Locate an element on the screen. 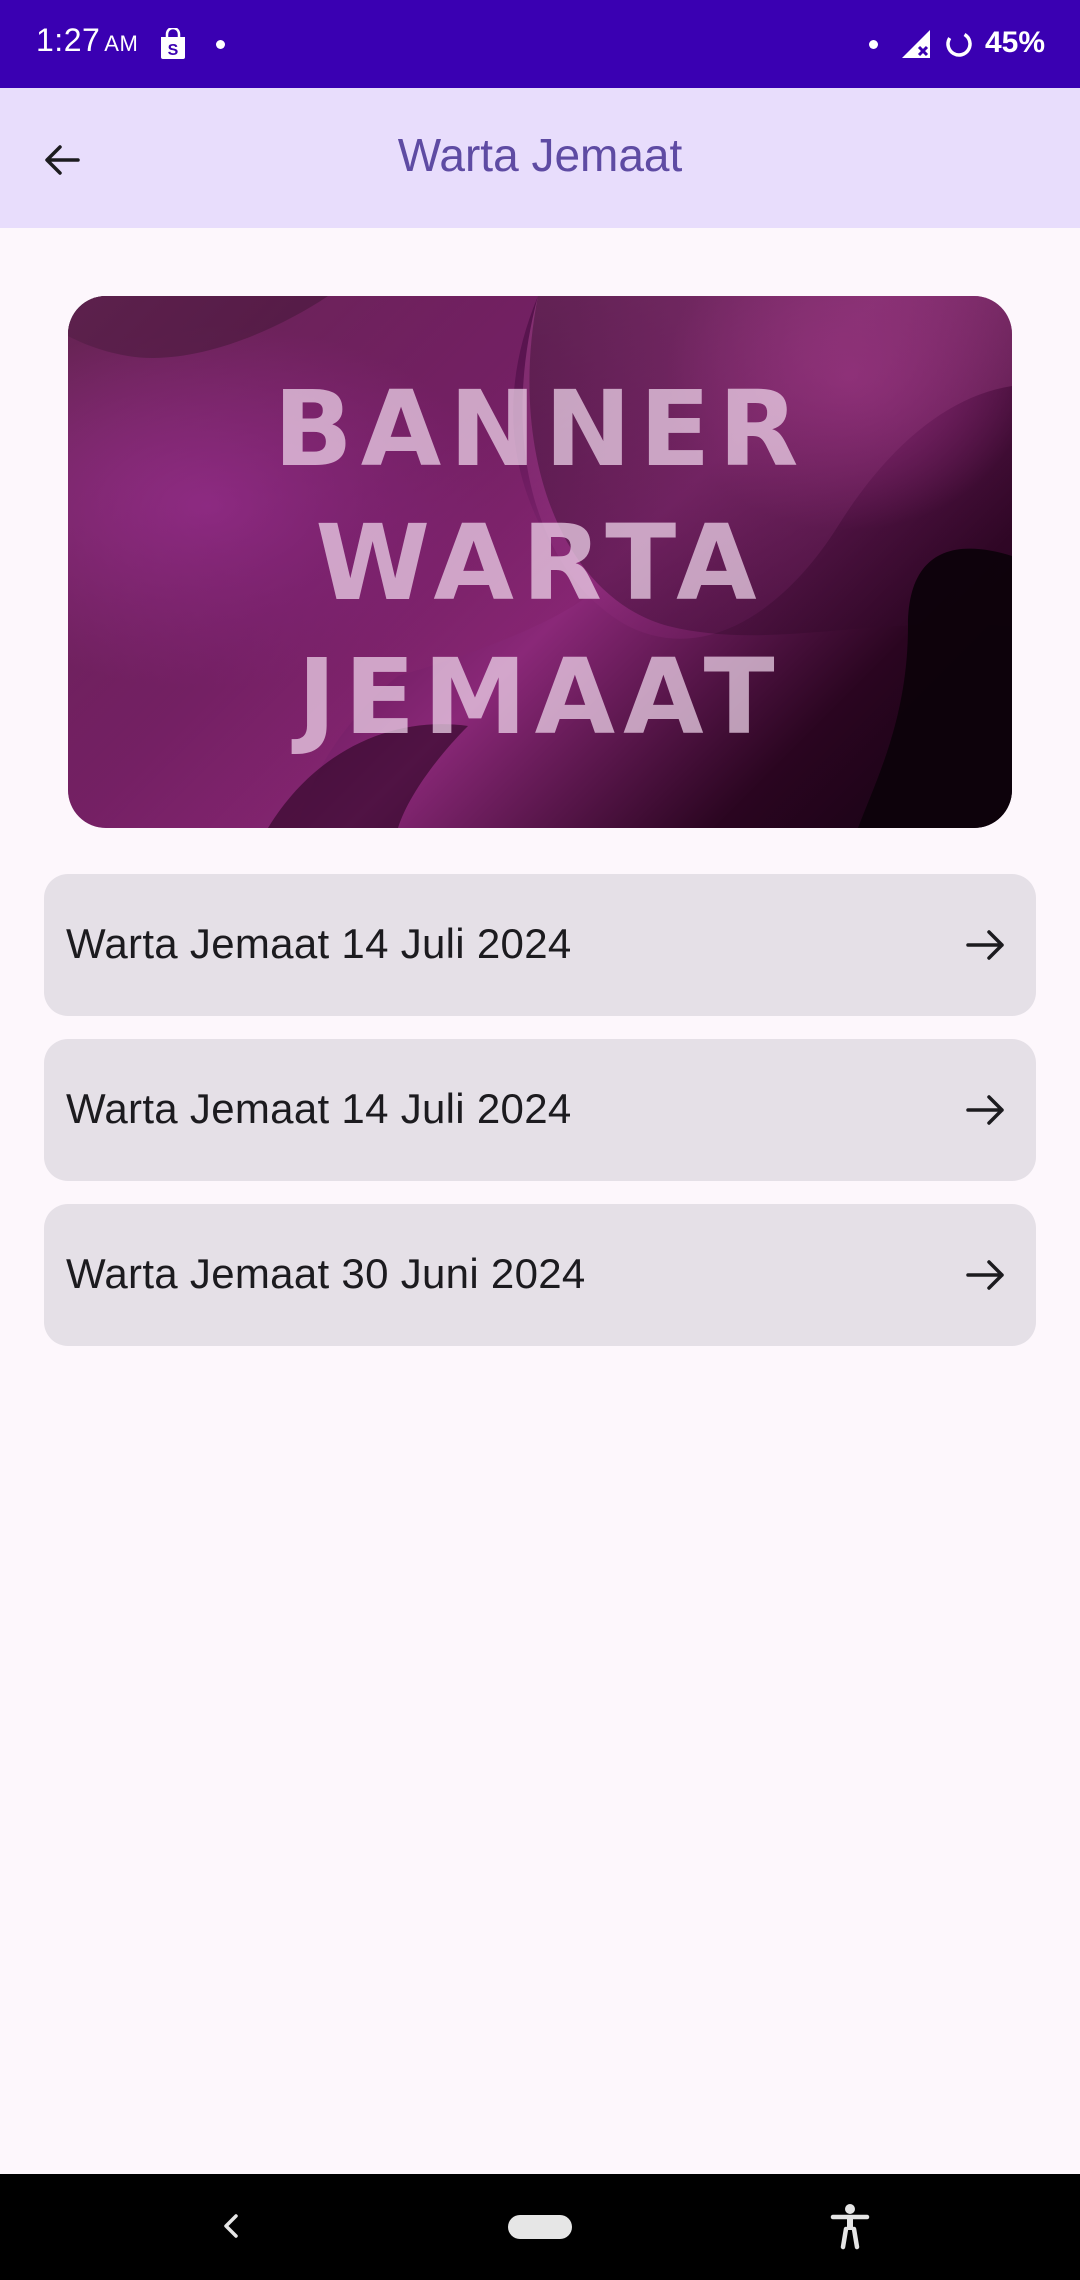 The width and height of the screenshot is (1080, 2280). status-time: 1:27 AM is located at coordinates (87, 40).